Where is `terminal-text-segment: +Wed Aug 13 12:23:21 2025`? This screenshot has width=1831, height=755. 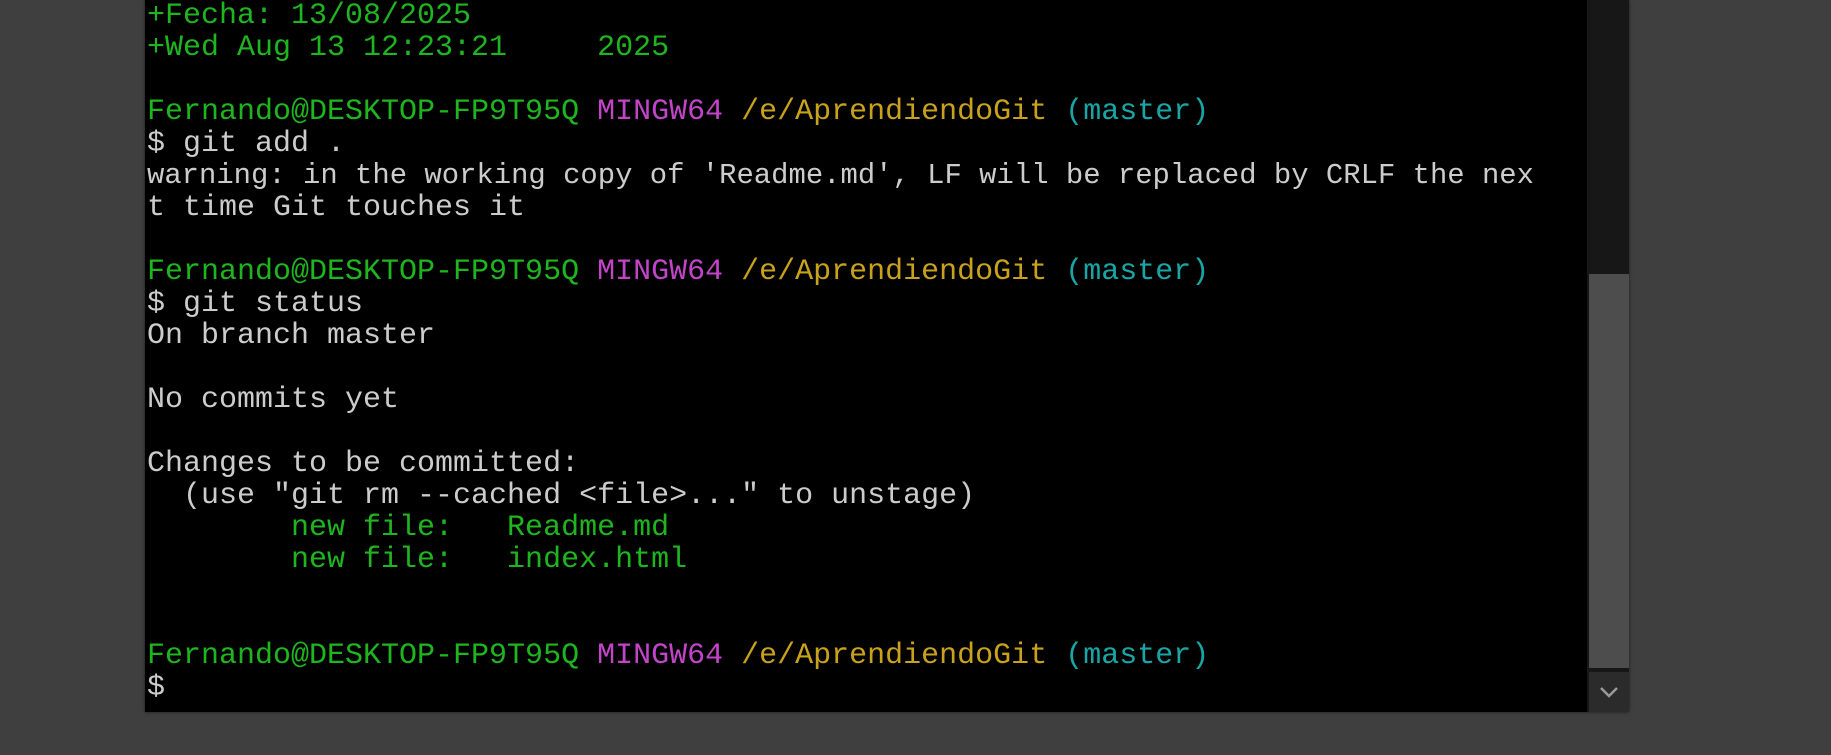 terminal-text-segment: +Wed Aug 13 12:23:21 2025 is located at coordinates (408, 48).